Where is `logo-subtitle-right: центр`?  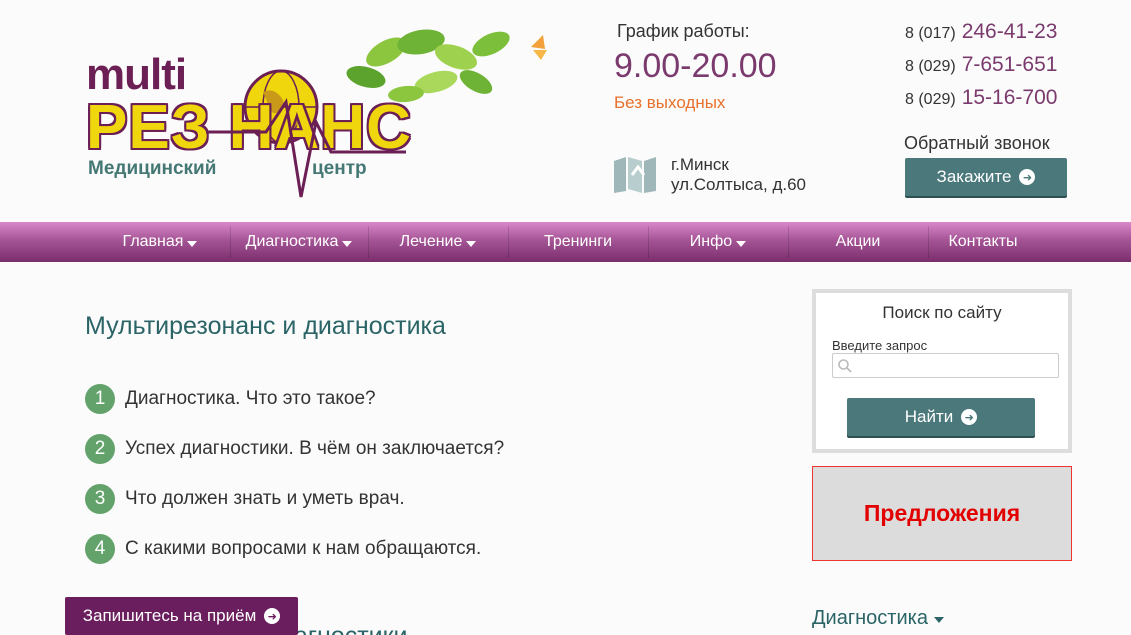
logo-subtitle-right: центр is located at coordinates (339, 168).